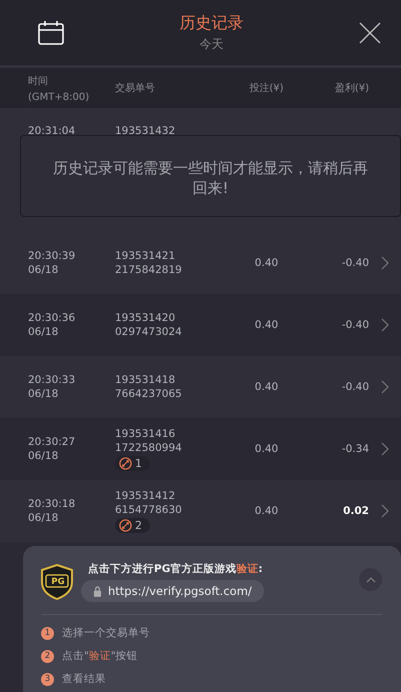 The width and height of the screenshot is (401, 692). What do you see at coordinates (200, 263) in the screenshot?
I see `table-row: 20:30:39 06/18 193531421 2175842819 0.40 -0.40` at bounding box center [200, 263].